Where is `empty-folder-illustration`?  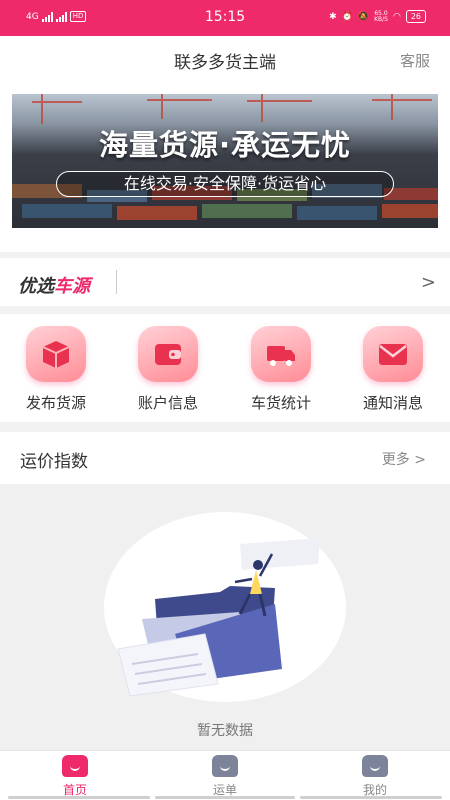 empty-folder-illustration is located at coordinates (218, 617).